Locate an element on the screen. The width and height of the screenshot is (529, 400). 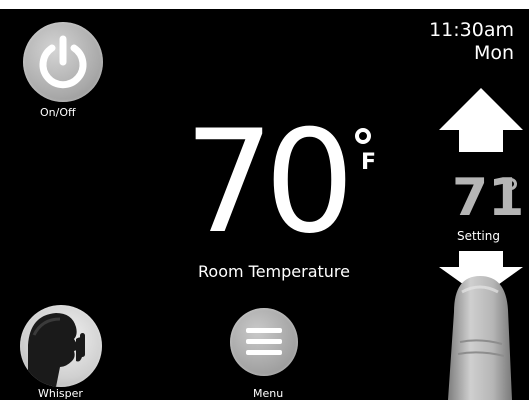
power-button is located at coordinates (63, 62).